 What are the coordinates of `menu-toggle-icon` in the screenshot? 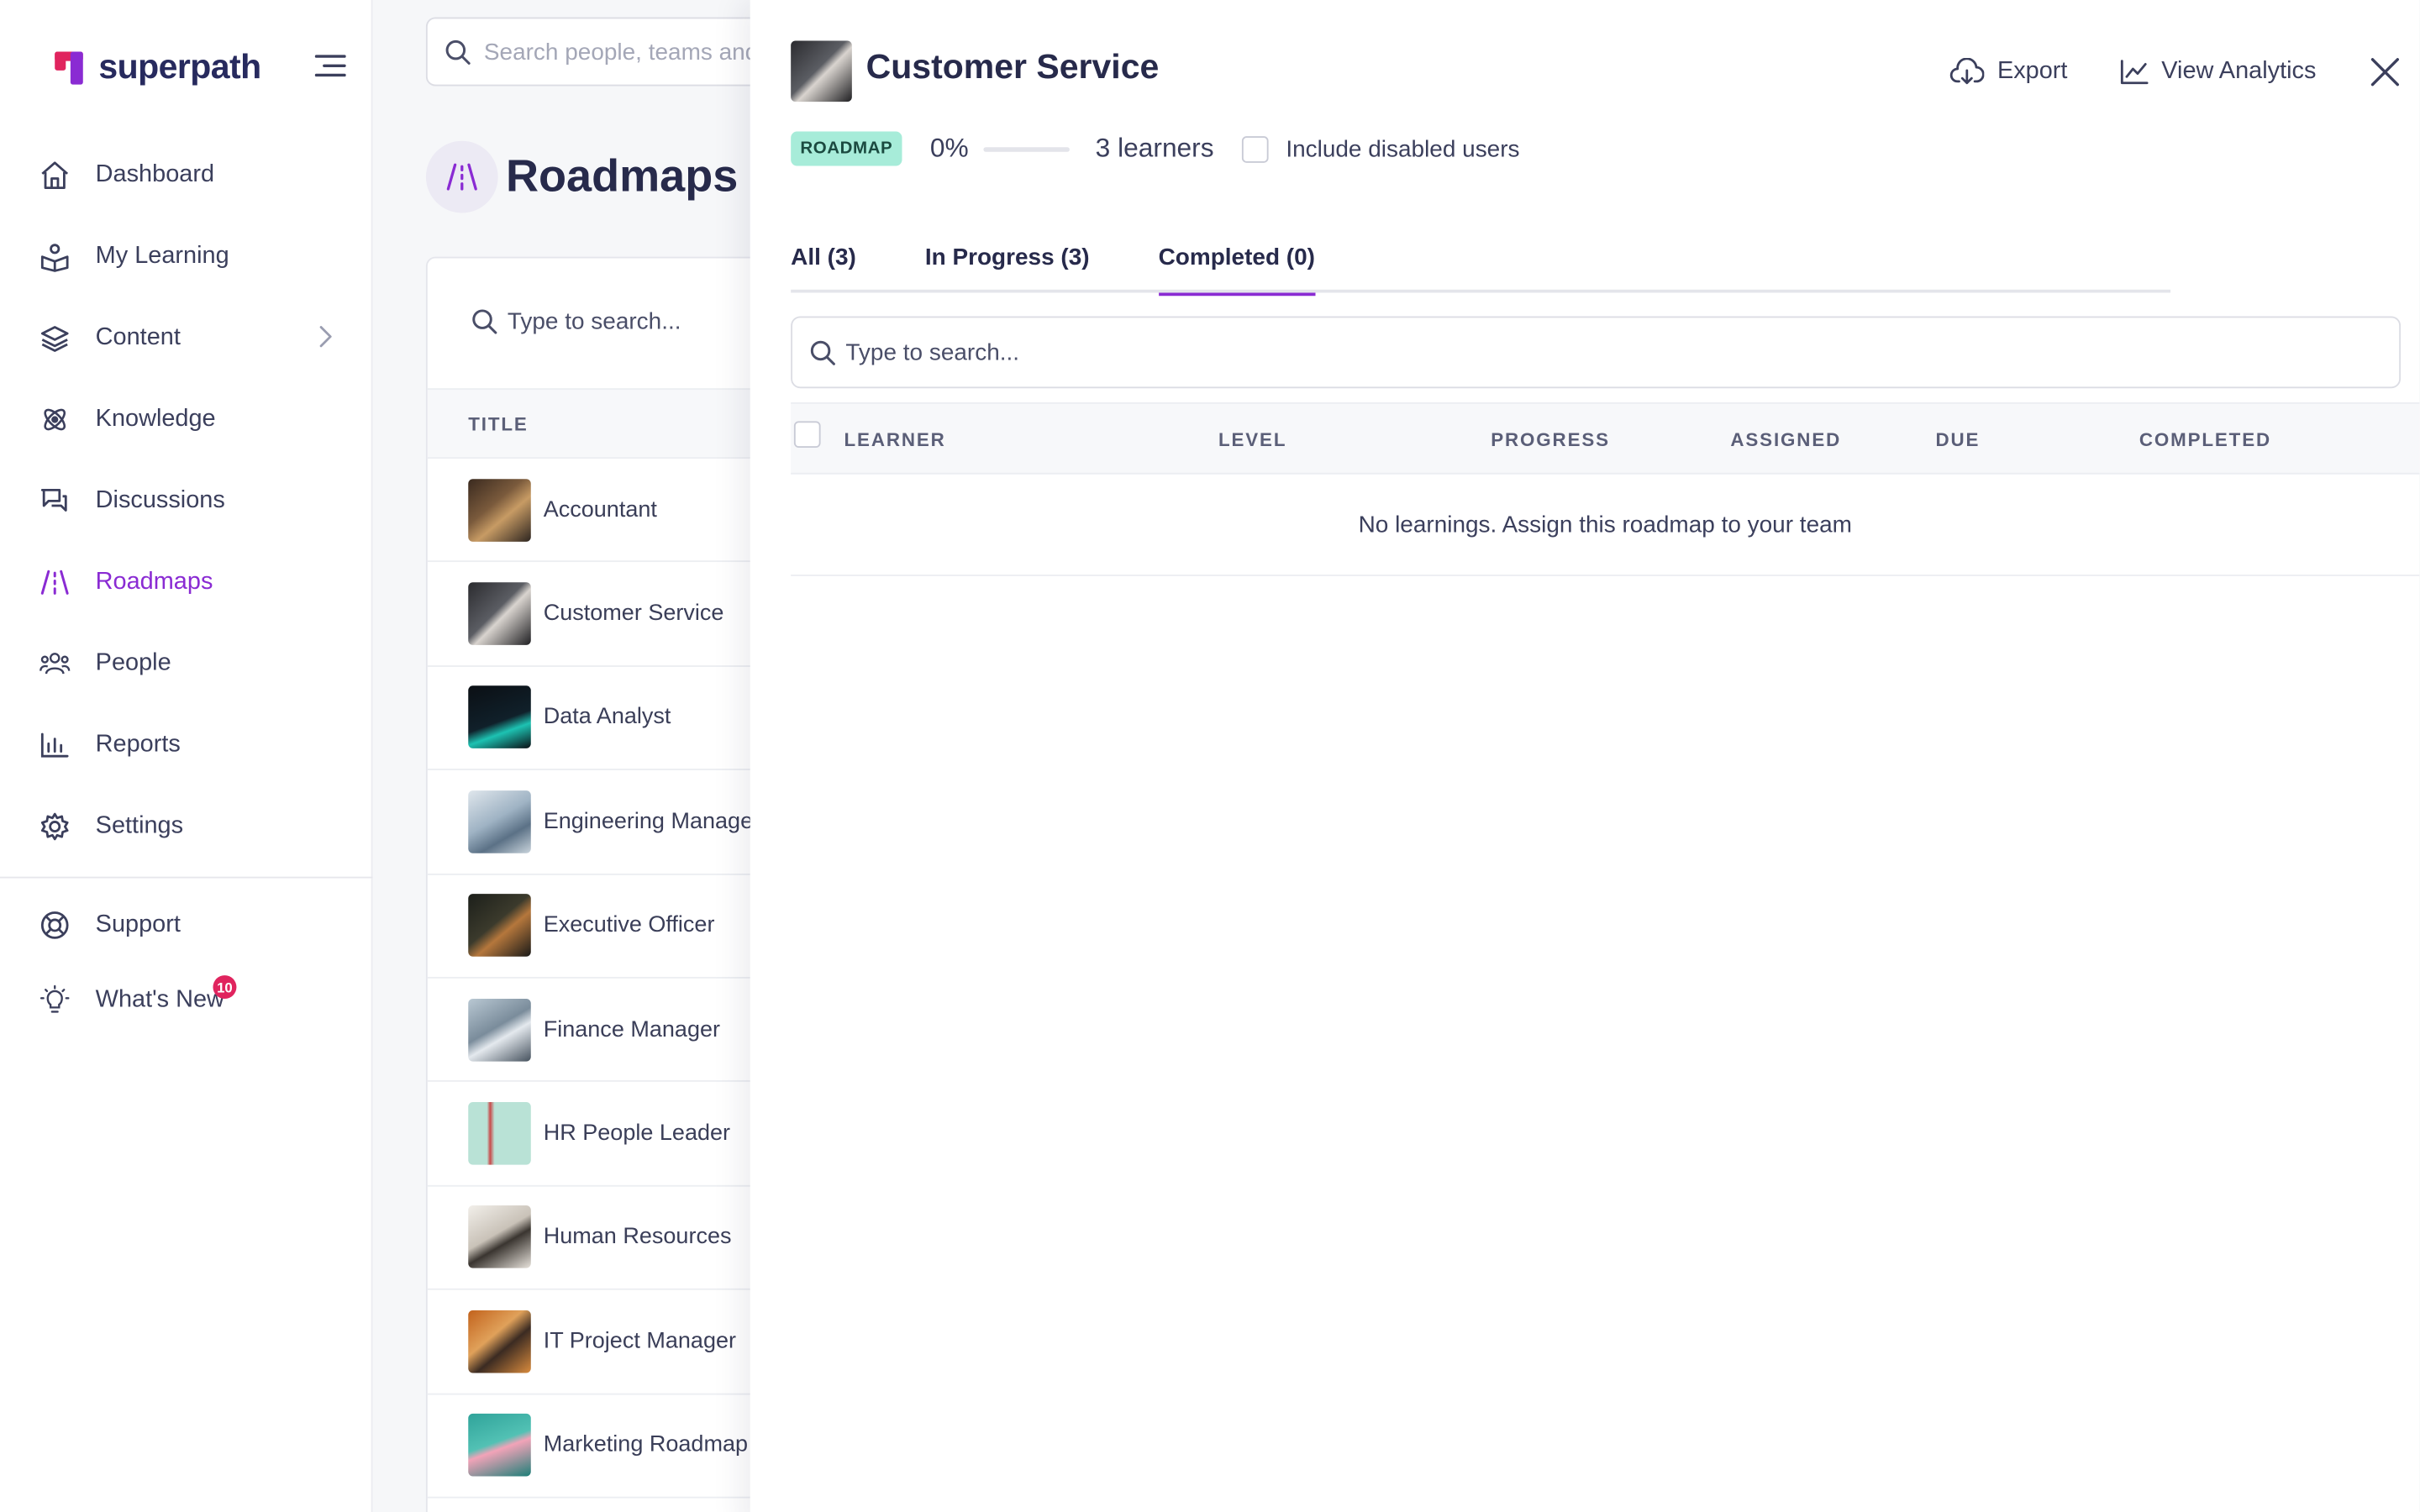 It's located at (330, 65).